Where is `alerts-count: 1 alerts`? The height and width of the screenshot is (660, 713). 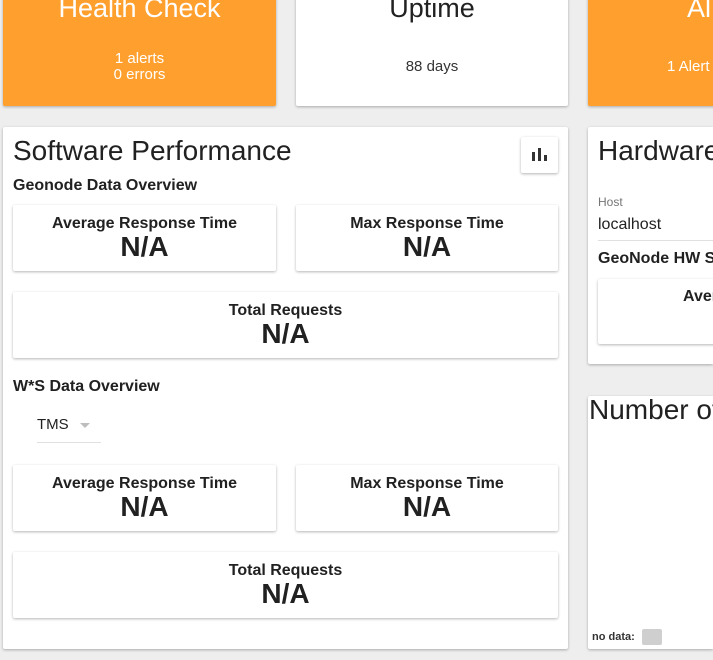 alerts-count: 1 alerts is located at coordinates (139, 58).